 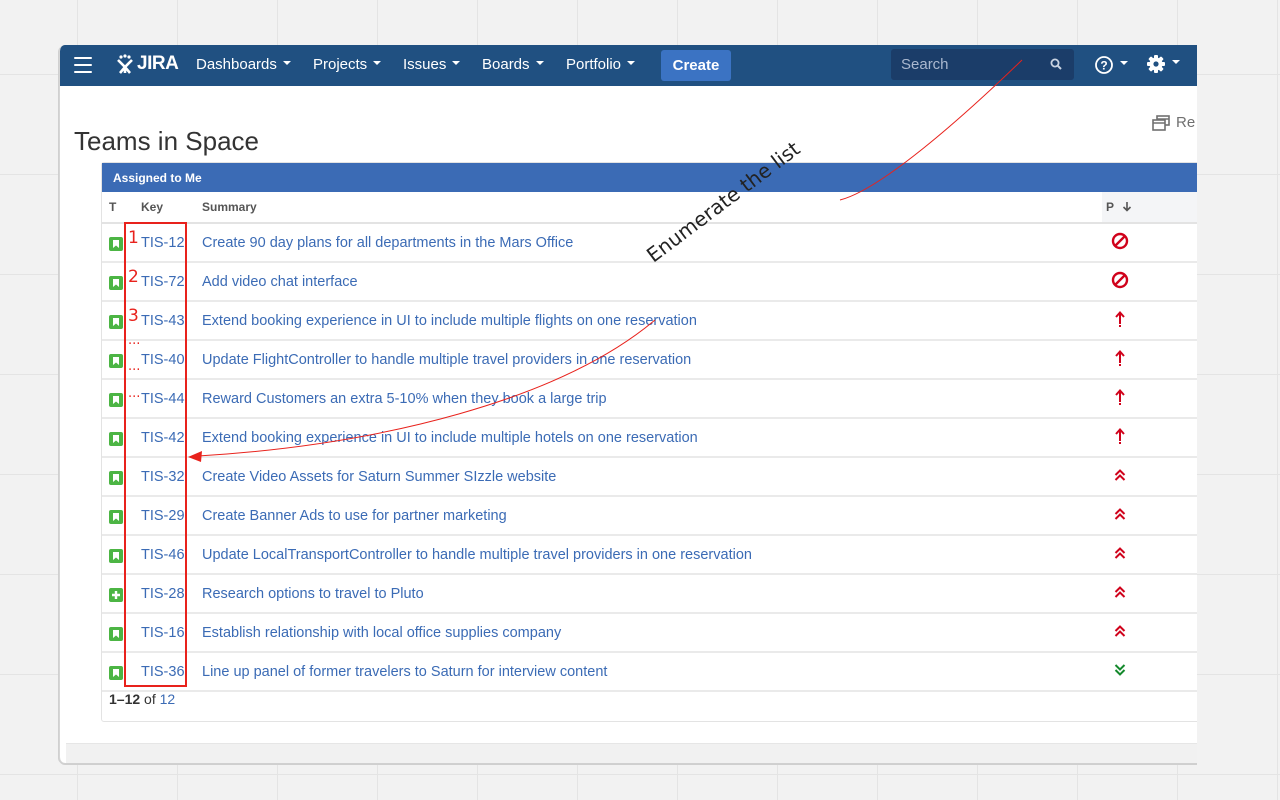 What do you see at coordinates (125, 699) in the screenshot?
I see `pagination-range: 1–12` at bounding box center [125, 699].